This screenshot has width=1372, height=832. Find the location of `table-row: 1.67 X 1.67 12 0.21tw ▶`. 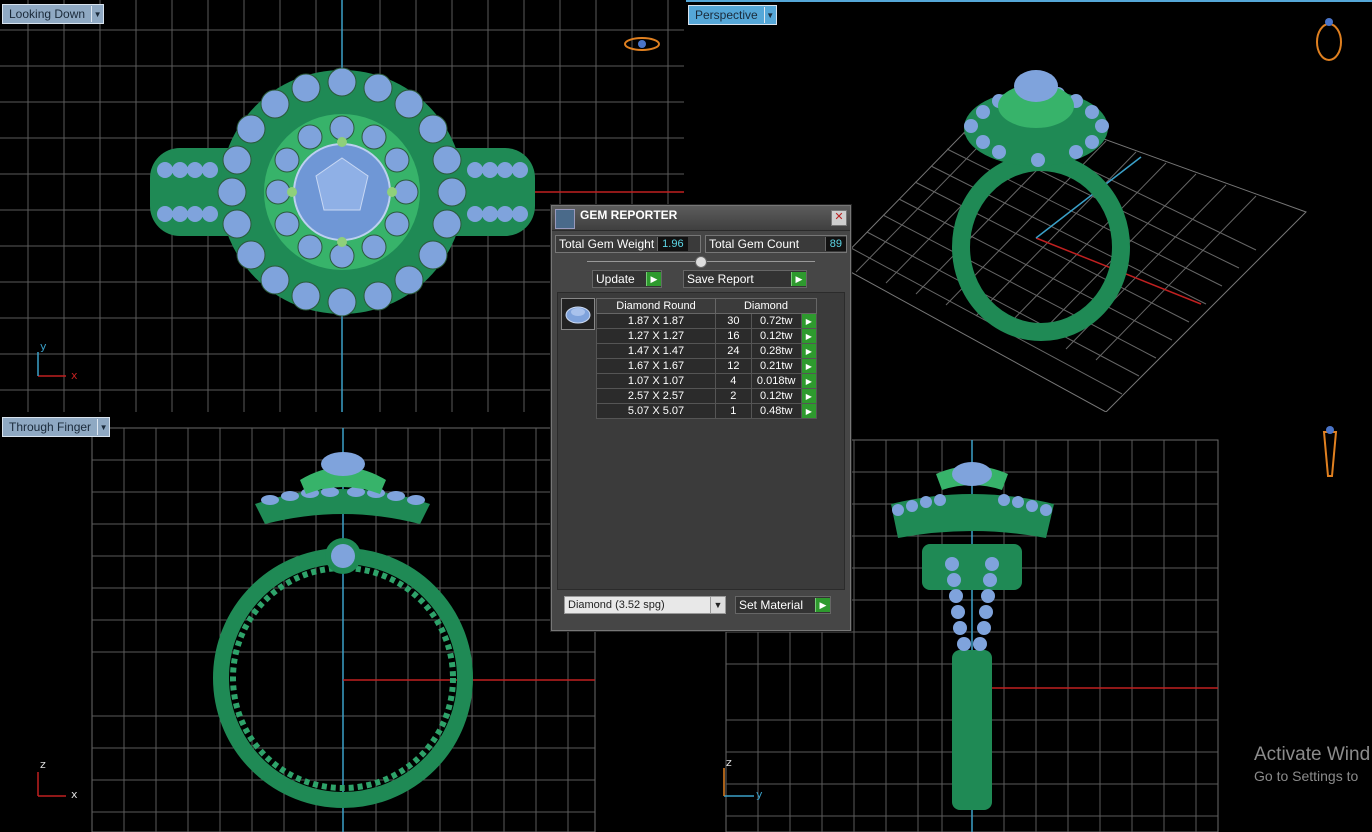

table-row: 1.67 X 1.67 12 0.21tw ▶ is located at coordinates (707, 366).